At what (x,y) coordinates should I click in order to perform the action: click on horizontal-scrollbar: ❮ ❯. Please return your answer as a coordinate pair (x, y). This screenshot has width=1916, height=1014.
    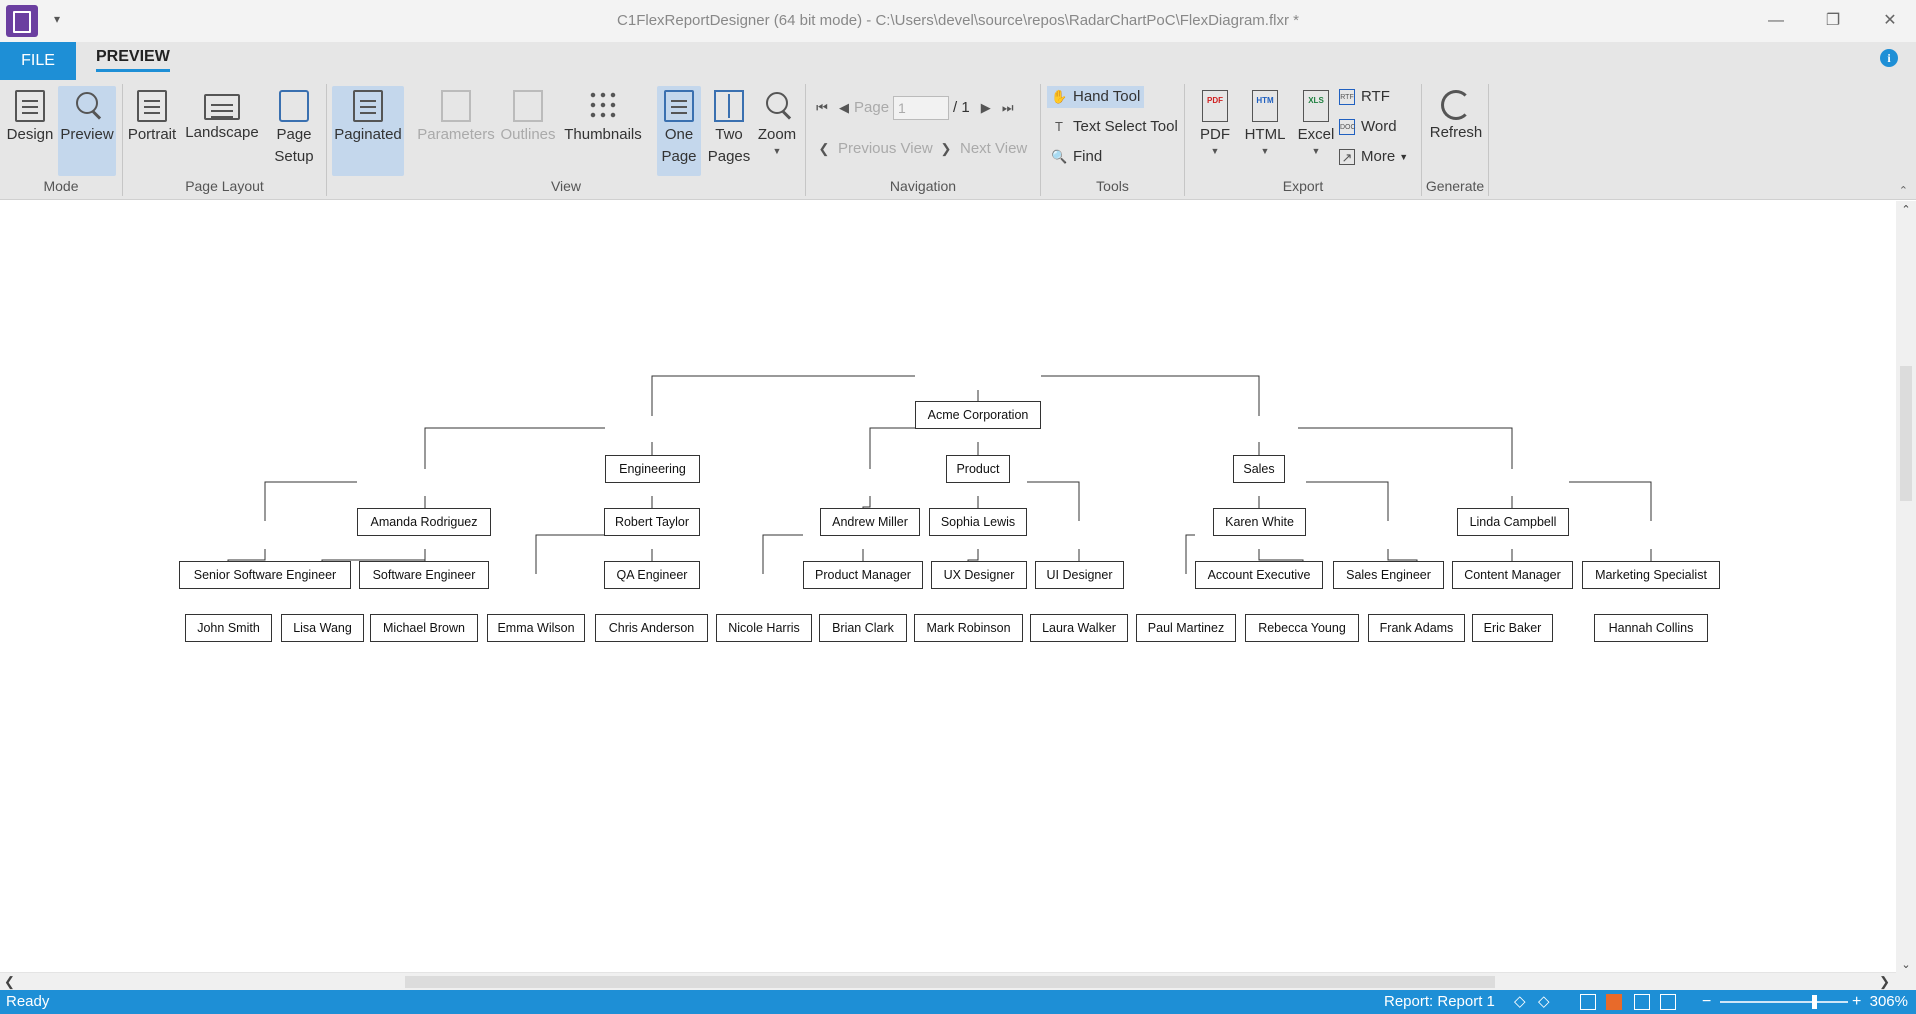
    Looking at the image, I should click on (948, 981).